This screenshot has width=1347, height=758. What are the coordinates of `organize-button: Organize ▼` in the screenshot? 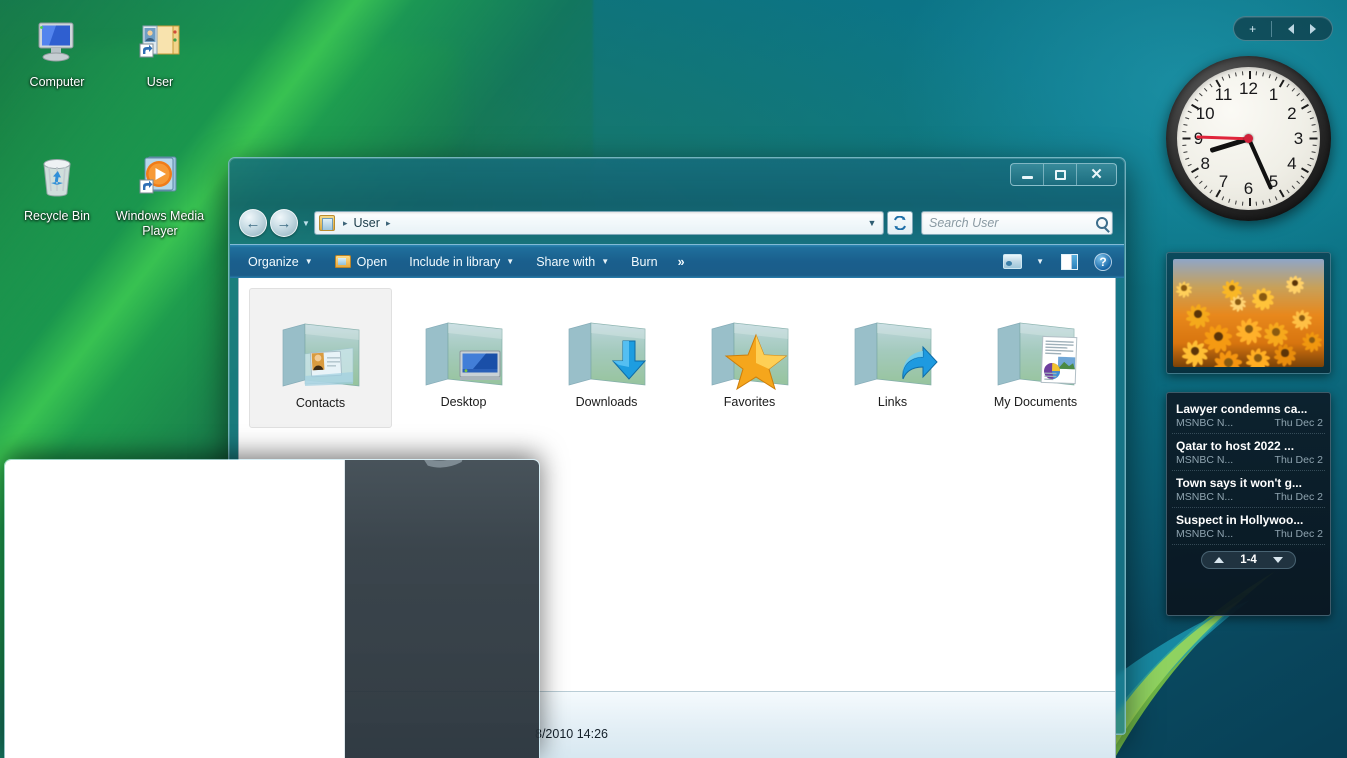 It's located at (280, 262).